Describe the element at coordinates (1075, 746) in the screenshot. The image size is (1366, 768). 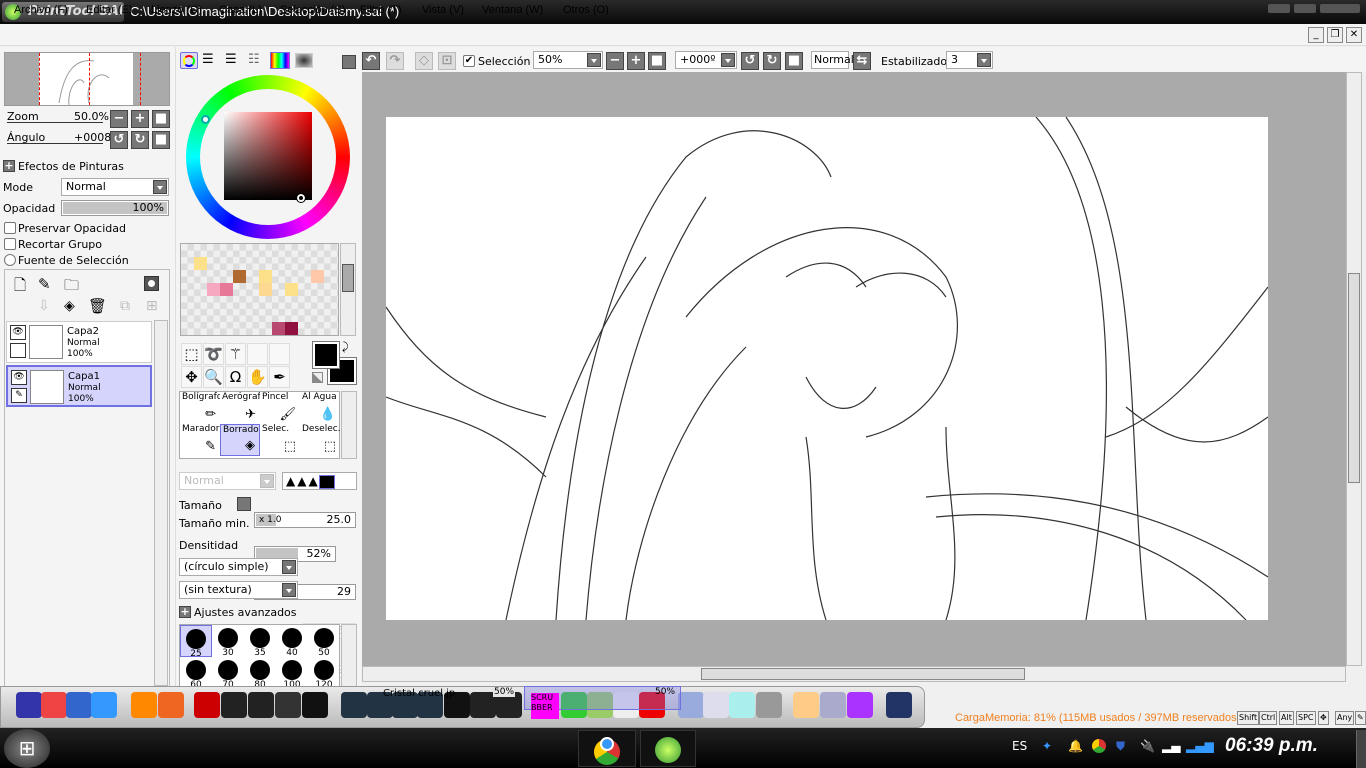
I see `notification-tray-icon: 🔔` at that location.